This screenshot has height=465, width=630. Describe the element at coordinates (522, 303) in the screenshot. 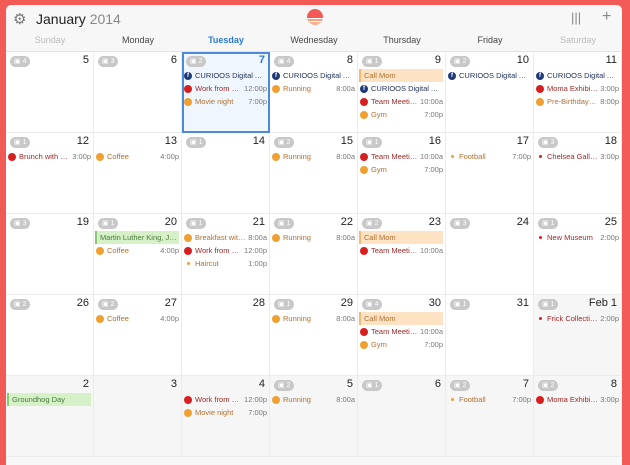

I see `day-number: 31` at that location.